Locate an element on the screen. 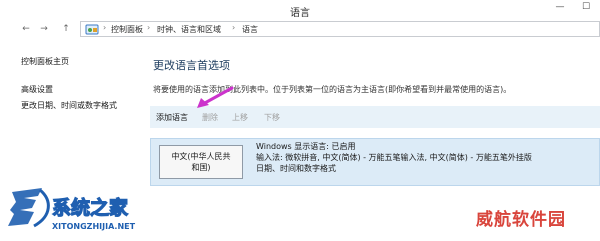 The width and height of the screenshot is (600, 241). sidebar-item-change-date-time-format: 更改日期、时间或数字格式 is located at coordinates (69, 105).